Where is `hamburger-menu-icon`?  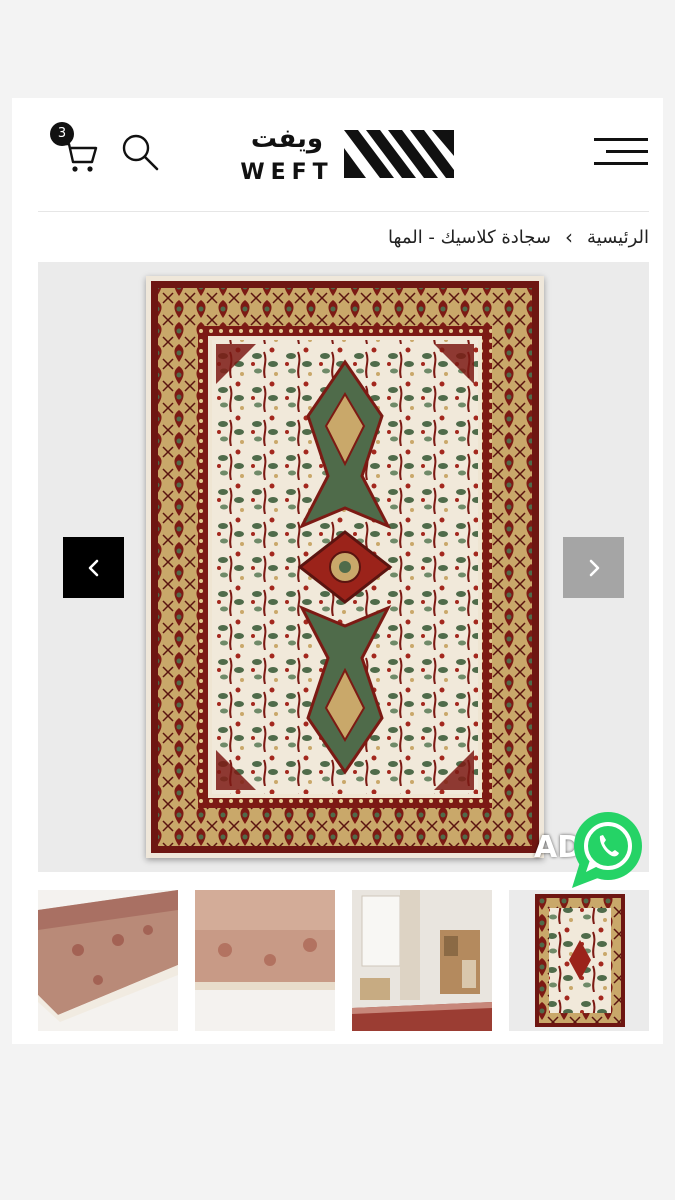 hamburger-menu-icon is located at coordinates (621, 152).